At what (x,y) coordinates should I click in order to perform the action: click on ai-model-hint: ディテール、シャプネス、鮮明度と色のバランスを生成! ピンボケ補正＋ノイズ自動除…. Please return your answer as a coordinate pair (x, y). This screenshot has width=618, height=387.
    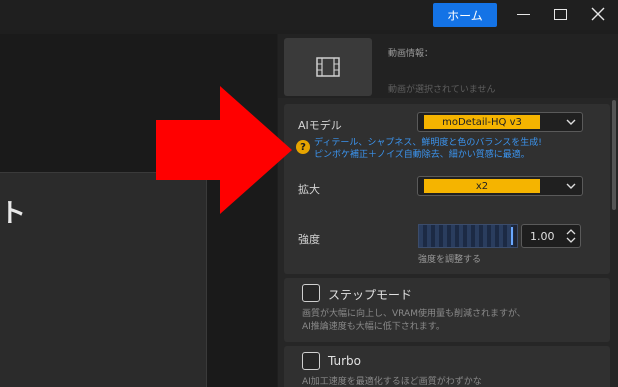
    Looking at the image, I should click on (459, 149).